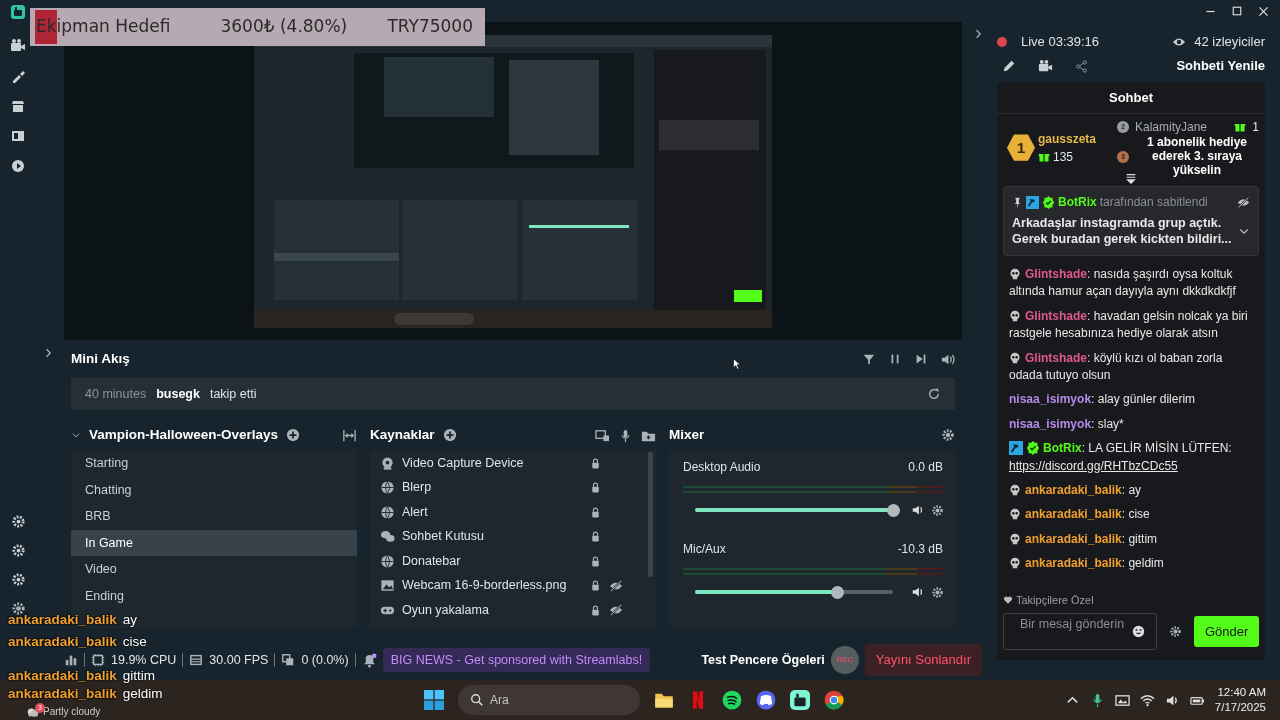  I want to click on brush-icon, so click(18, 76).